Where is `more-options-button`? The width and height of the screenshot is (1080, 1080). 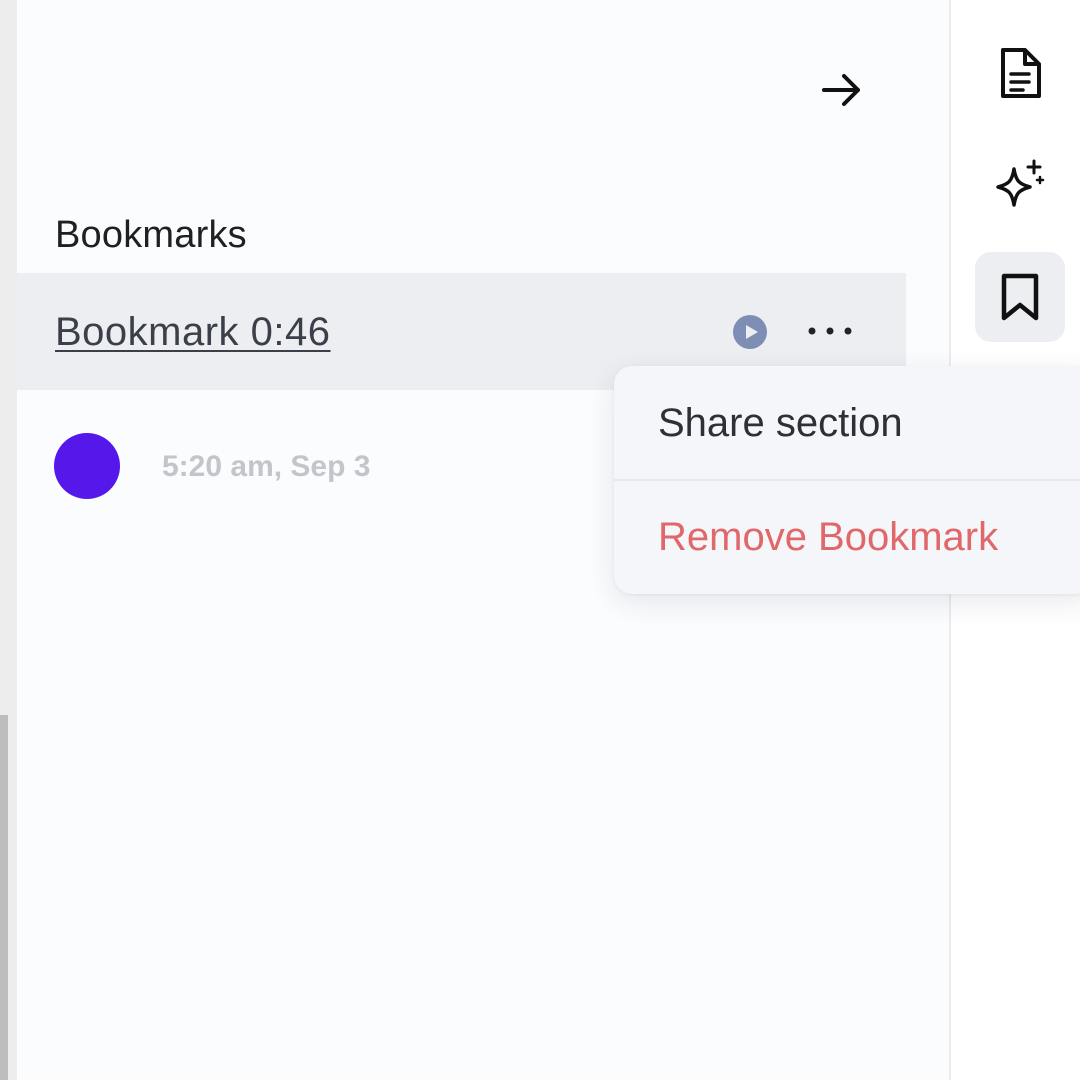 more-options-button is located at coordinates (830, 331).